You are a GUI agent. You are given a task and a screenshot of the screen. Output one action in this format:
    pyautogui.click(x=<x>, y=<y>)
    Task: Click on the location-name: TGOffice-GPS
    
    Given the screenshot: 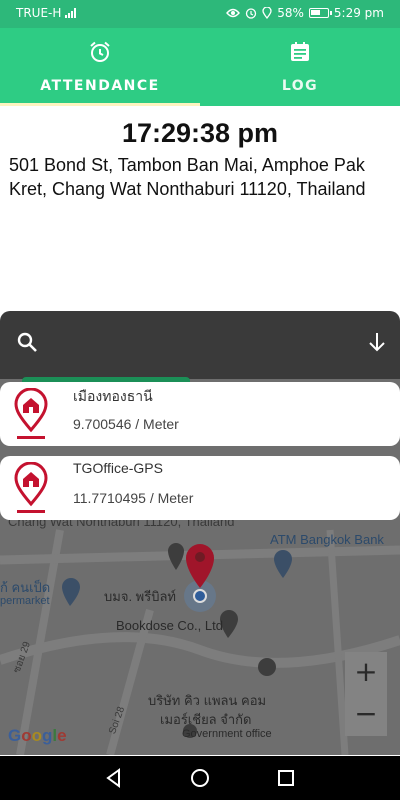 What is the action you would take?
    pyautogui.click(x=118, y=468)
    